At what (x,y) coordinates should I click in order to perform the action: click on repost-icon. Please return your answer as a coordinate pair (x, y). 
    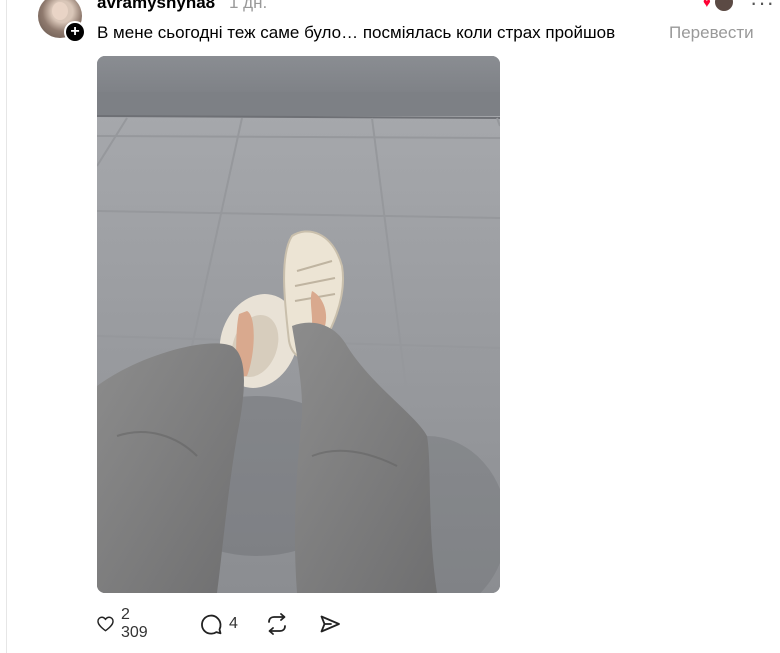
    Looking at the image, I should click on (277, 624).